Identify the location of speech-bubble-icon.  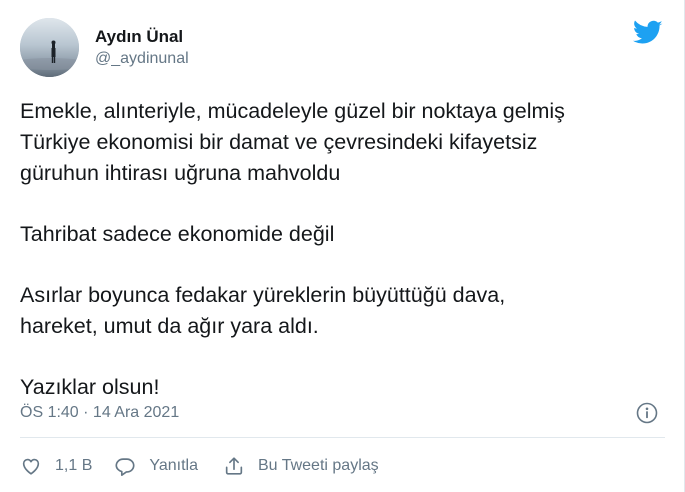
(125, 466).